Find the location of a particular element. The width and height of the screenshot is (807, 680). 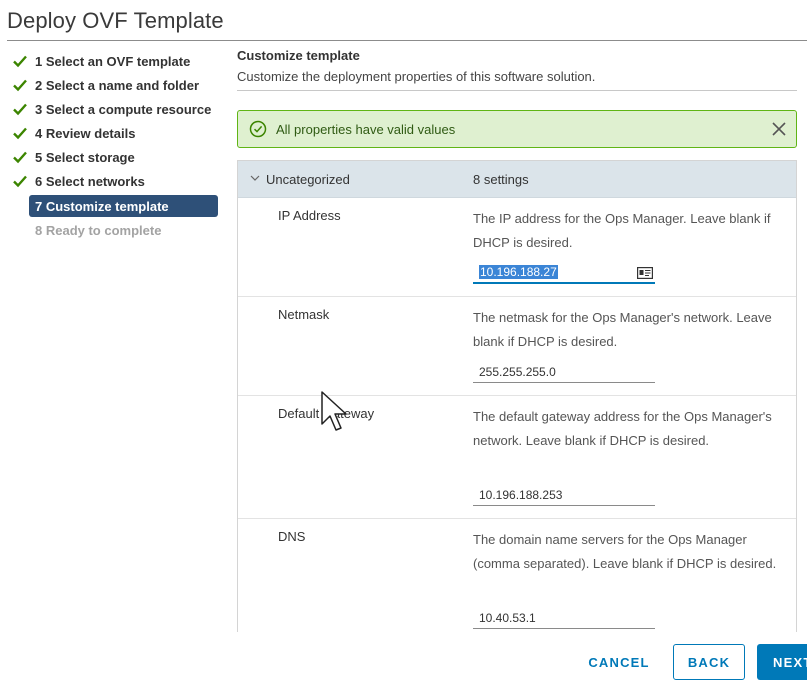

step-label: 1 Select an OVF template is located at coordinates (113, 61).